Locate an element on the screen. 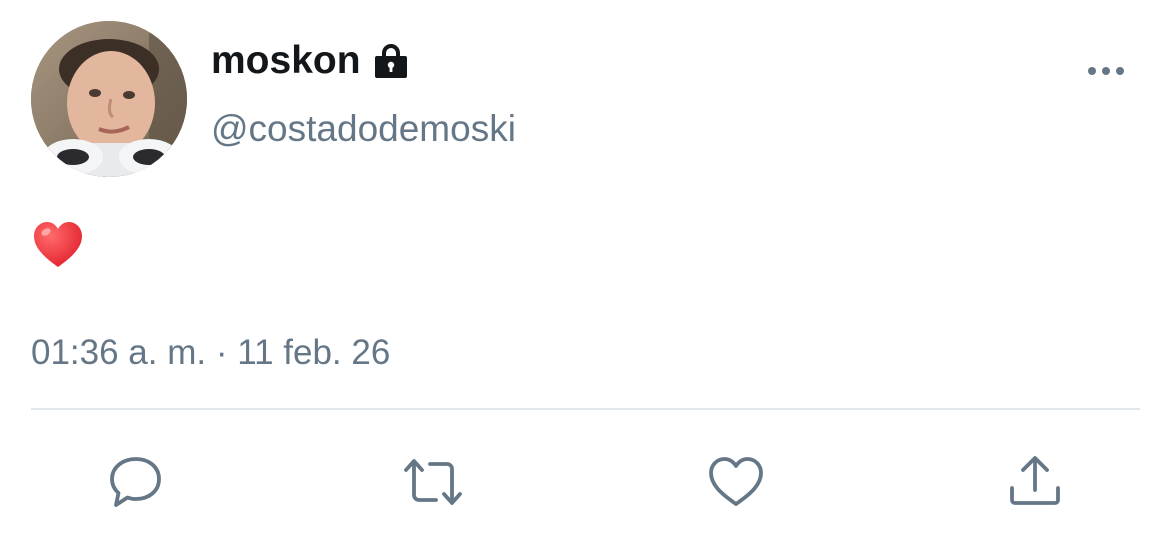  retweet-button is located at coordinates (433, 482).